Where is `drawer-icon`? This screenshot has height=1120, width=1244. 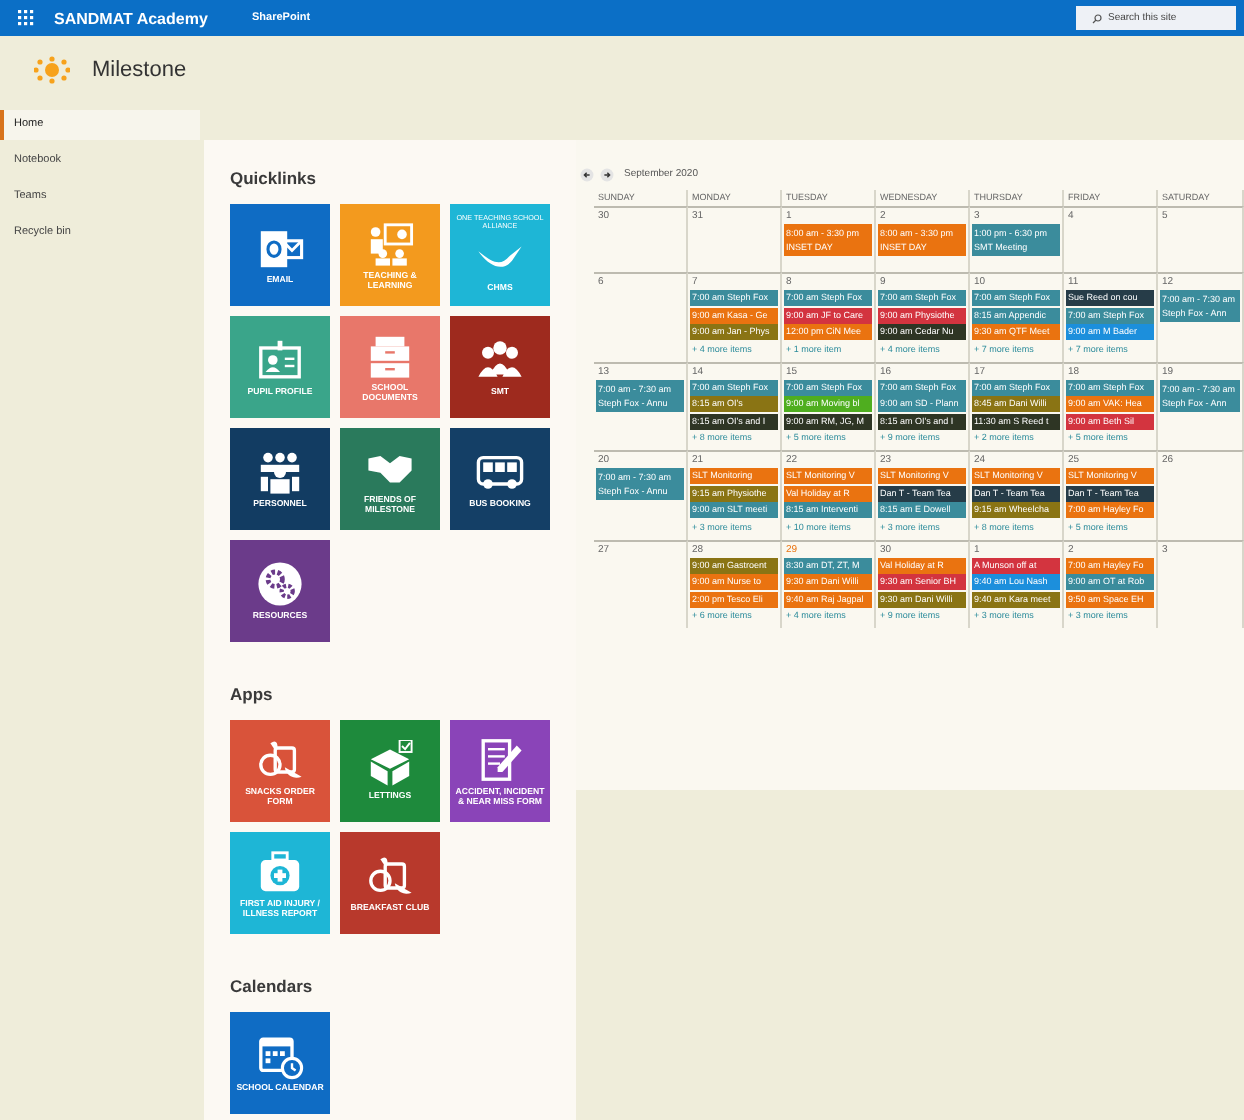 drawer-icon is located at coordinates (390, 355).